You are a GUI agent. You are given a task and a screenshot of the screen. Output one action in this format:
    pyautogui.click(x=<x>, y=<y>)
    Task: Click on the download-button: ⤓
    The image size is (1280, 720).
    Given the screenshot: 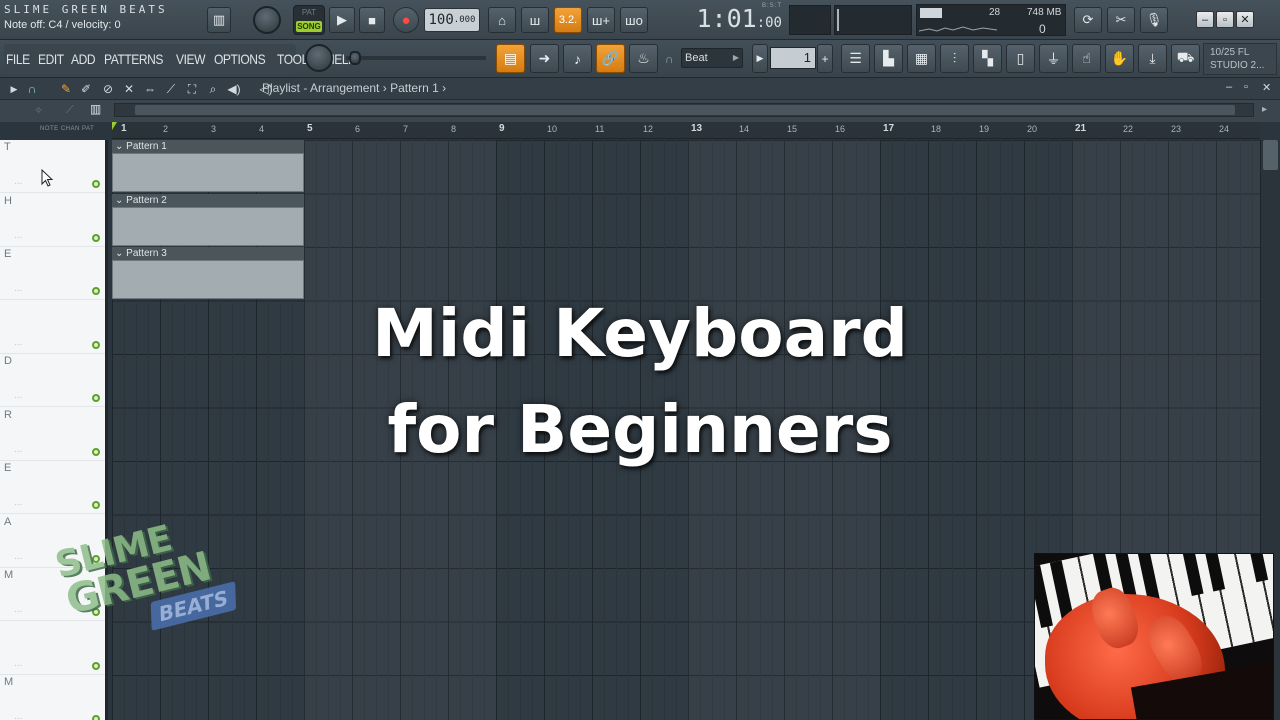 What is the action you would take?
    pyautogui.click(x=1152, y=58)
    